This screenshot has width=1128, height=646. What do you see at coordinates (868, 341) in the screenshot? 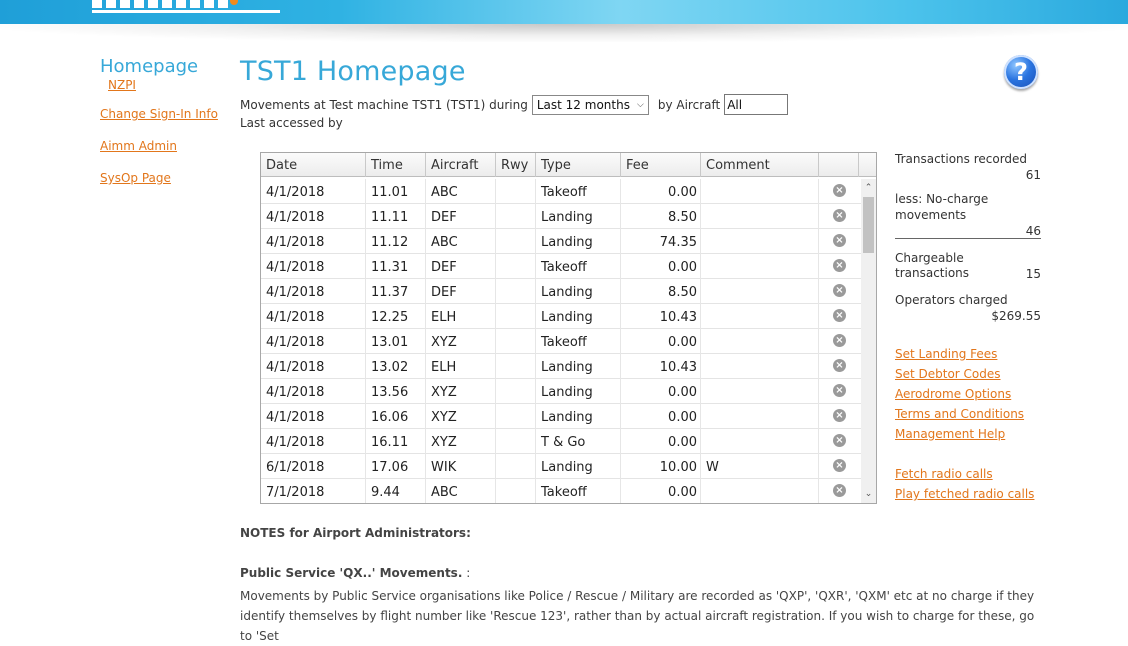
I see `table-scrollbar: ⌃ ⌄` at bounding box center [868, 341].